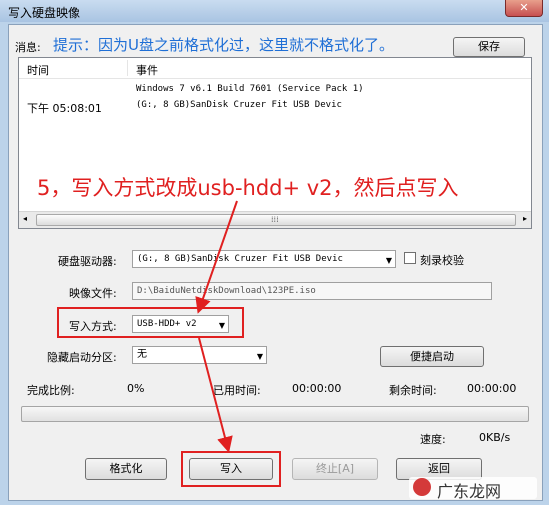  Describe the element at coordinates (216, 326) in the screenshot. I see `annotation-arrows` at that location.